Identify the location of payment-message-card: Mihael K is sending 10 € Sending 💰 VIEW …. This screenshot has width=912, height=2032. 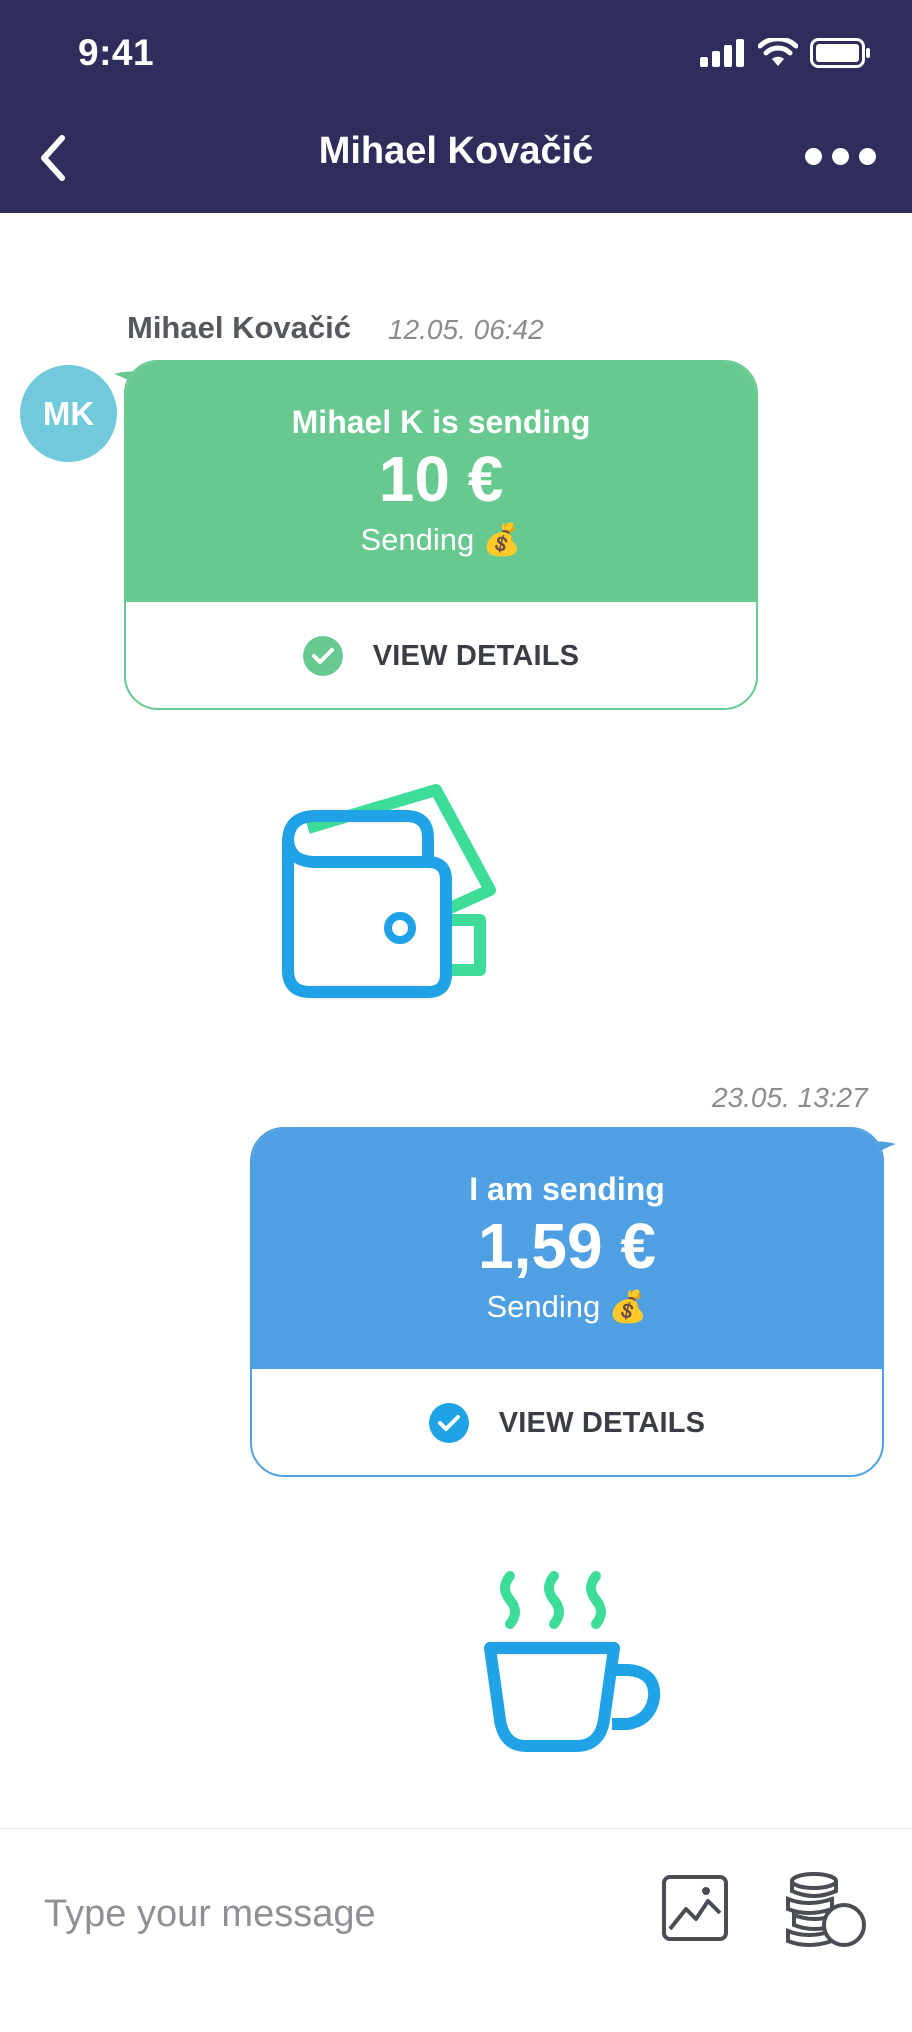
(441, 535).